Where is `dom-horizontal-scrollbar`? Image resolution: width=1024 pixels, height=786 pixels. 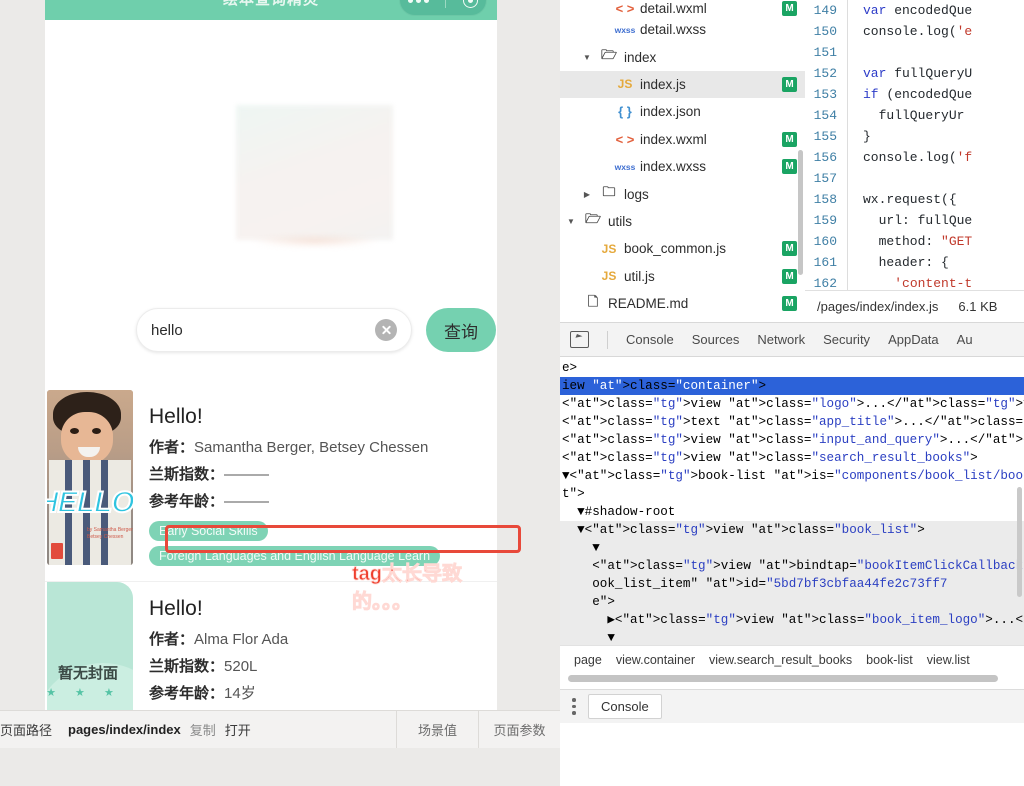 dom-horizontal-scrollbar is located at coordinates (783, 678).